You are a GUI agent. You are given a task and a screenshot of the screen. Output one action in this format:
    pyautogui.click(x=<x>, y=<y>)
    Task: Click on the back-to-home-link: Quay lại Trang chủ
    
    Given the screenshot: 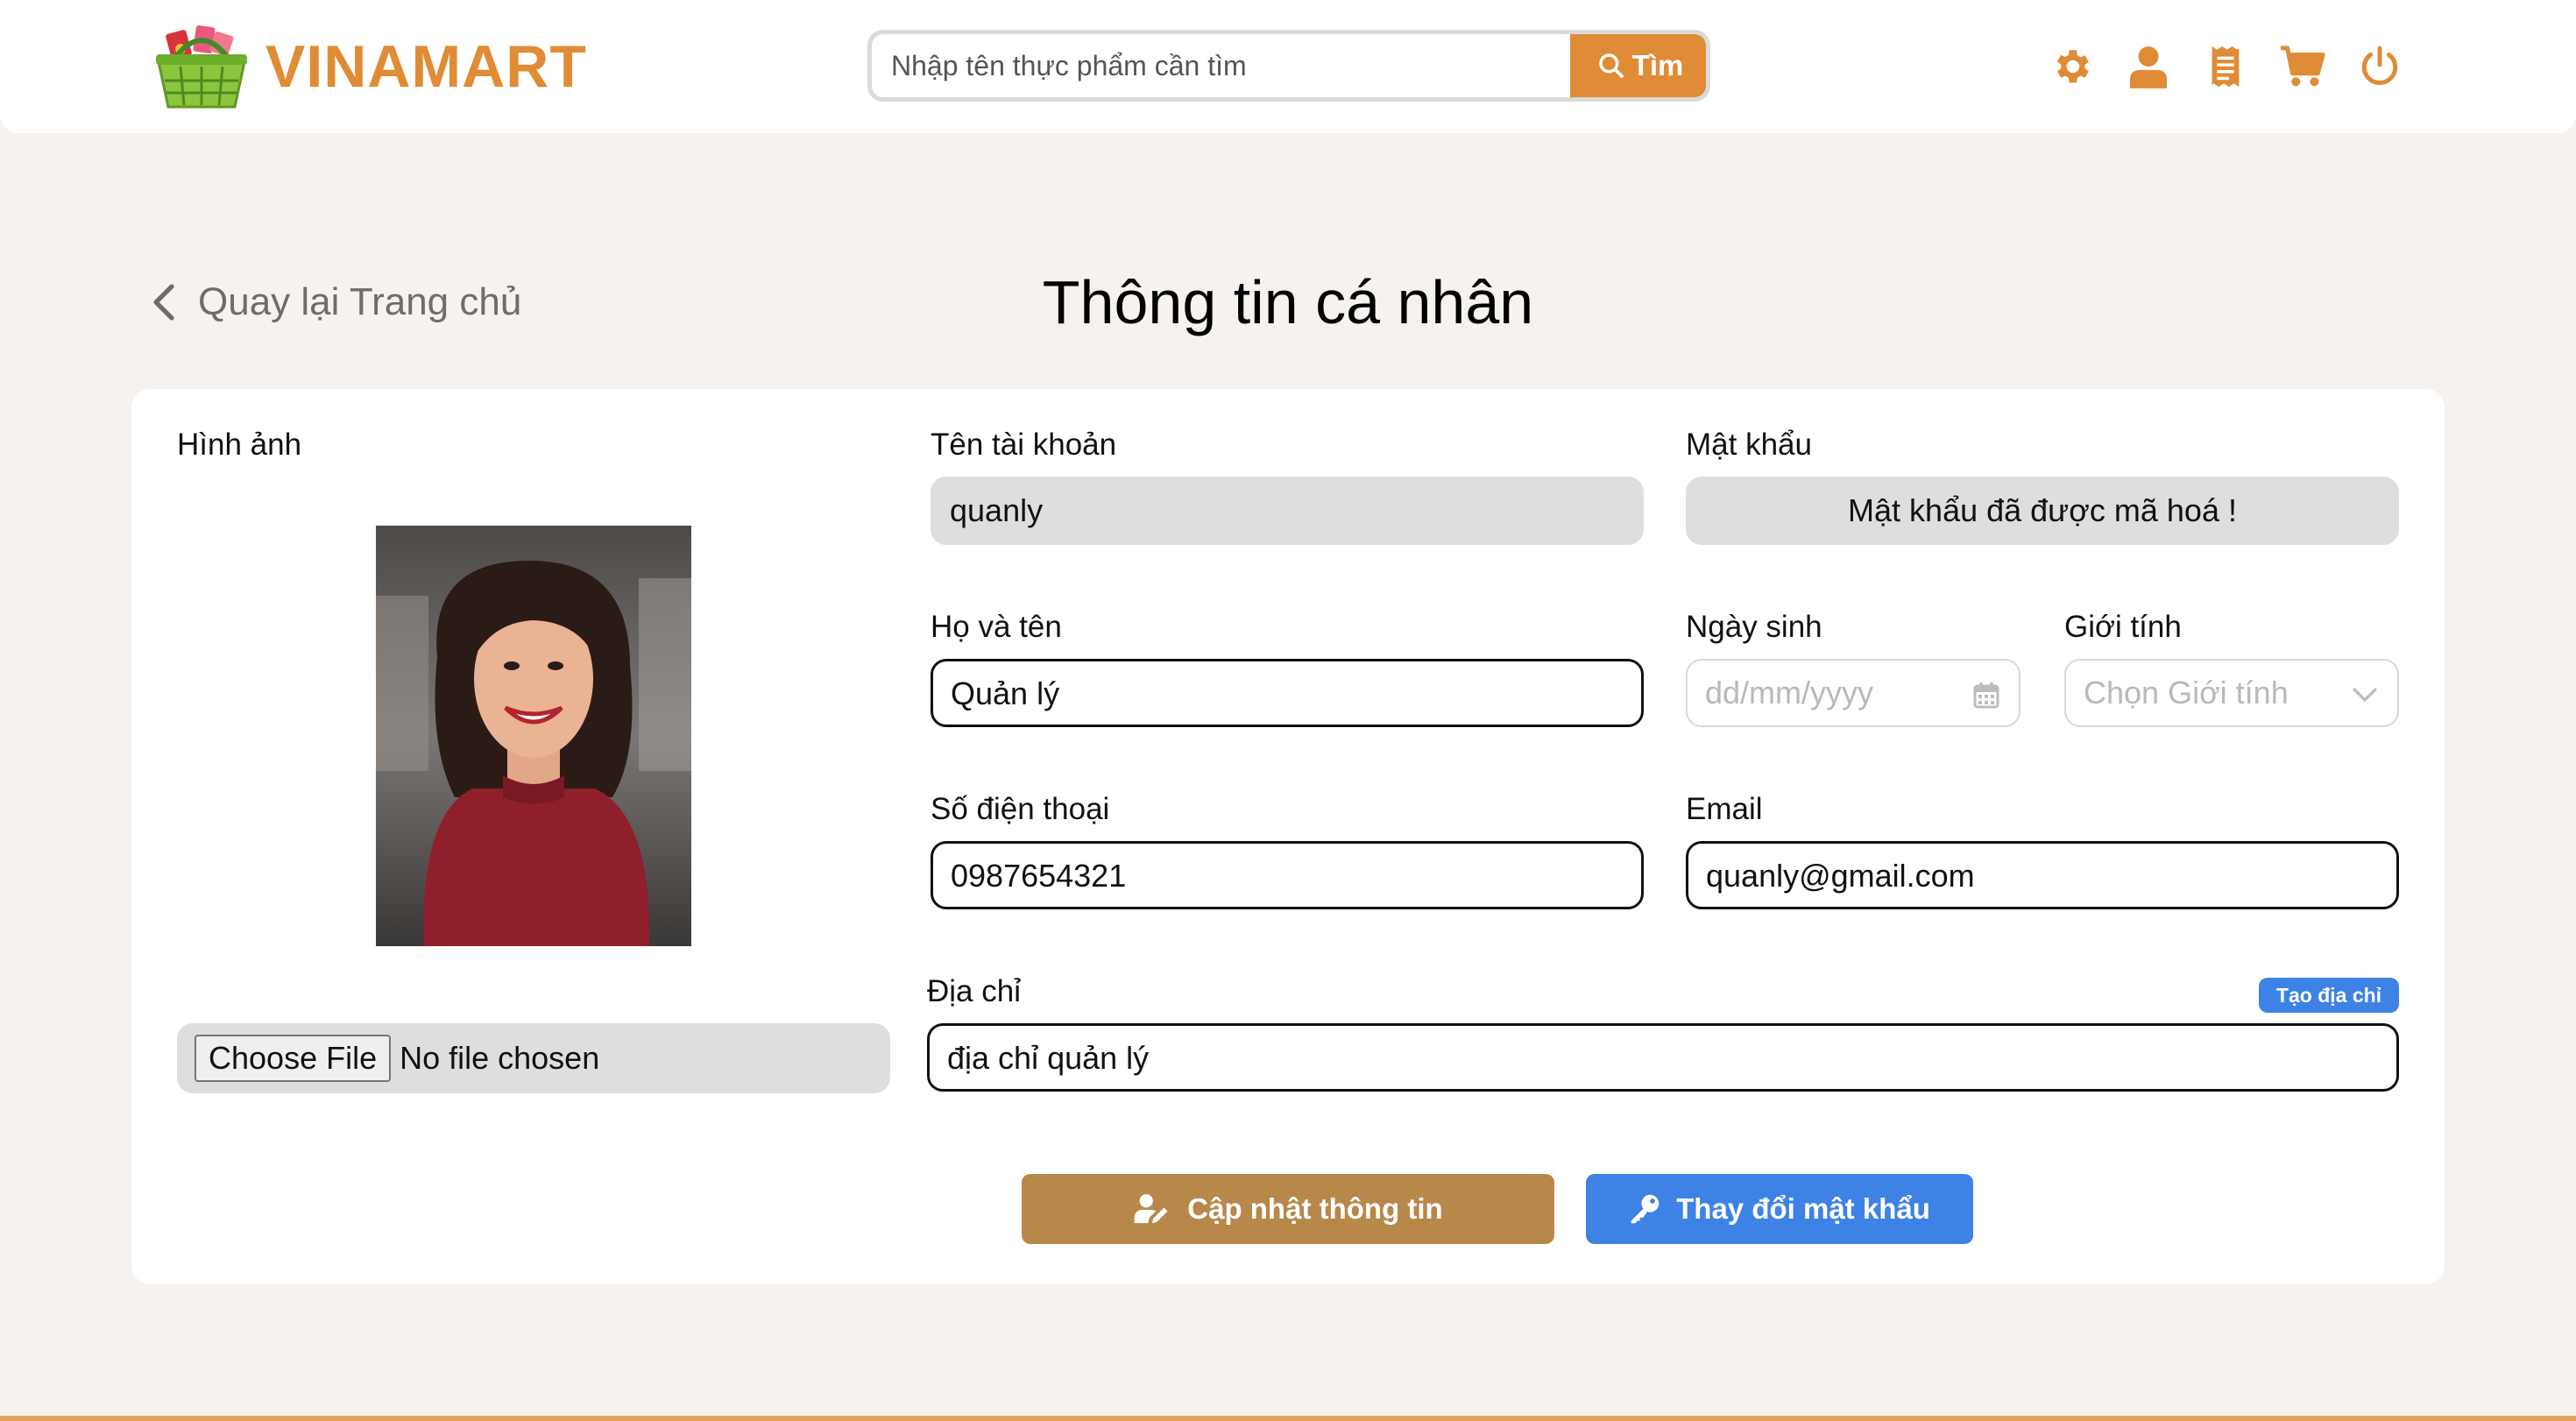 What is the action you would take?
    pyautogui.click(x=336, y=302)
    